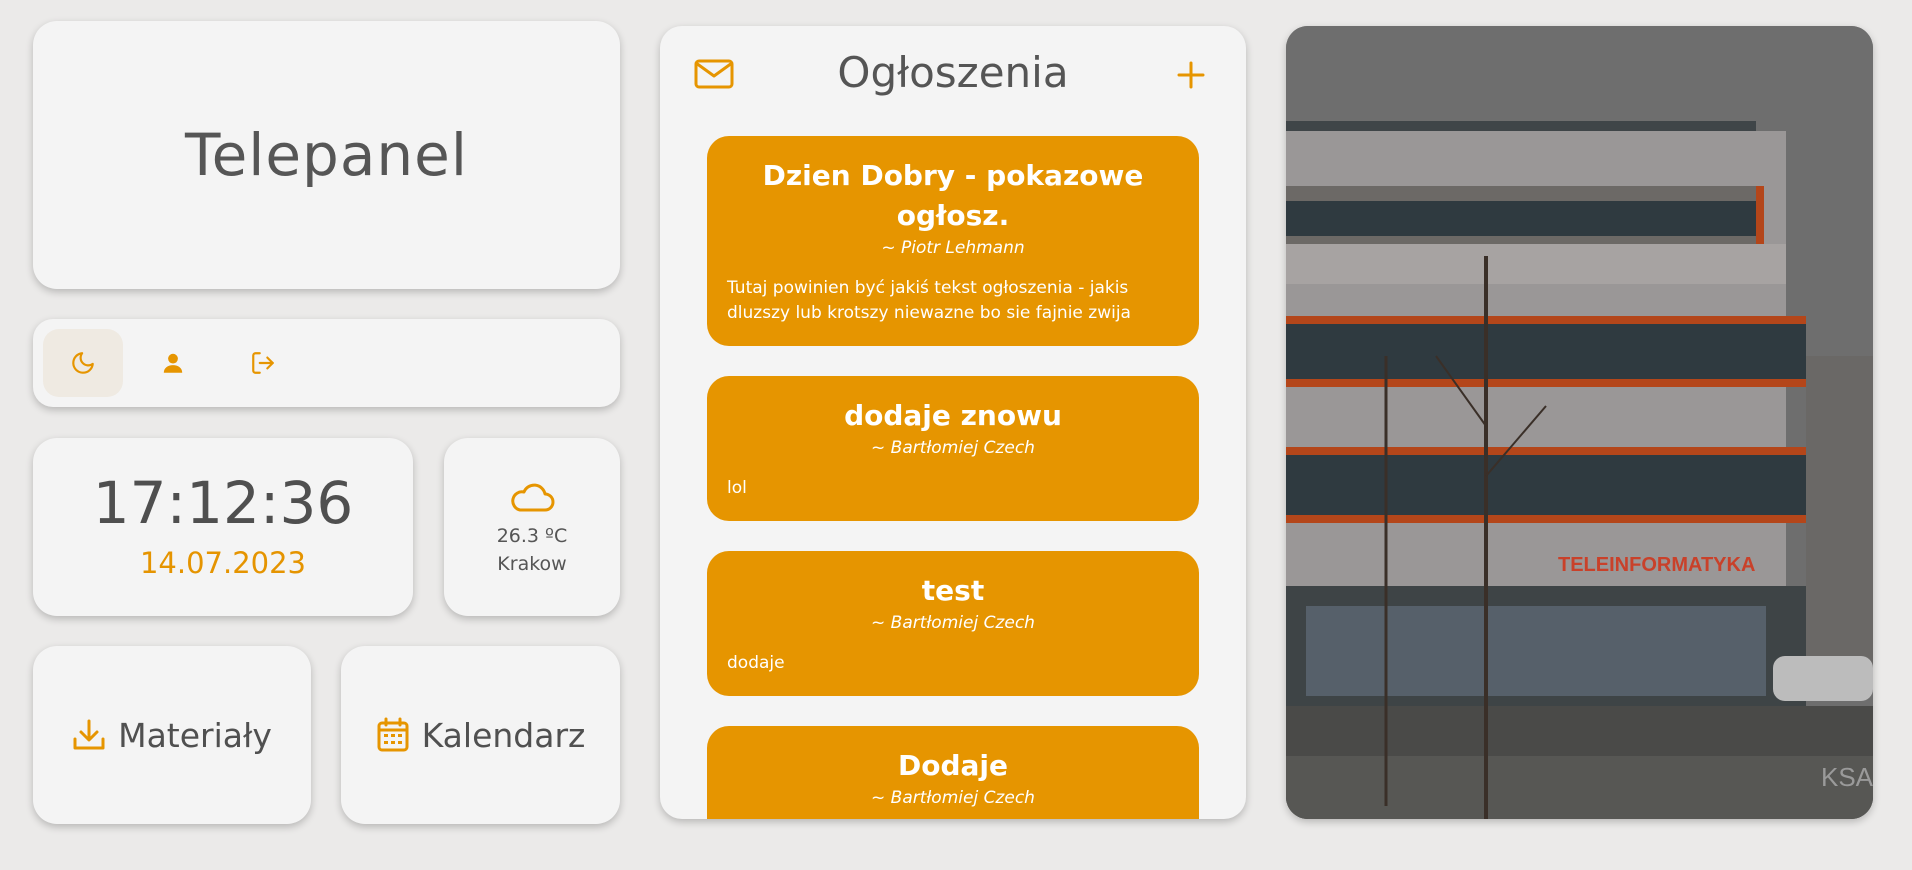 This screenshot has width=1912, height=870. Describe the element at coordinates (326, 363) in the screenshot. I see `toolbar` at that location.